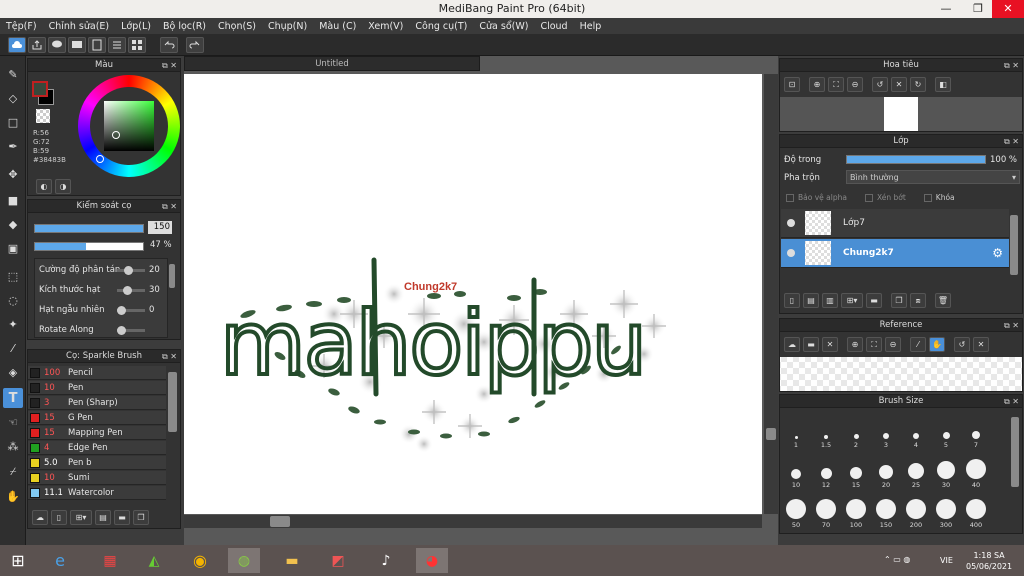  Describe the element at coordinates (771, 294) in the screenshot. I see `canvas-vertical-scrollbar` at that location.